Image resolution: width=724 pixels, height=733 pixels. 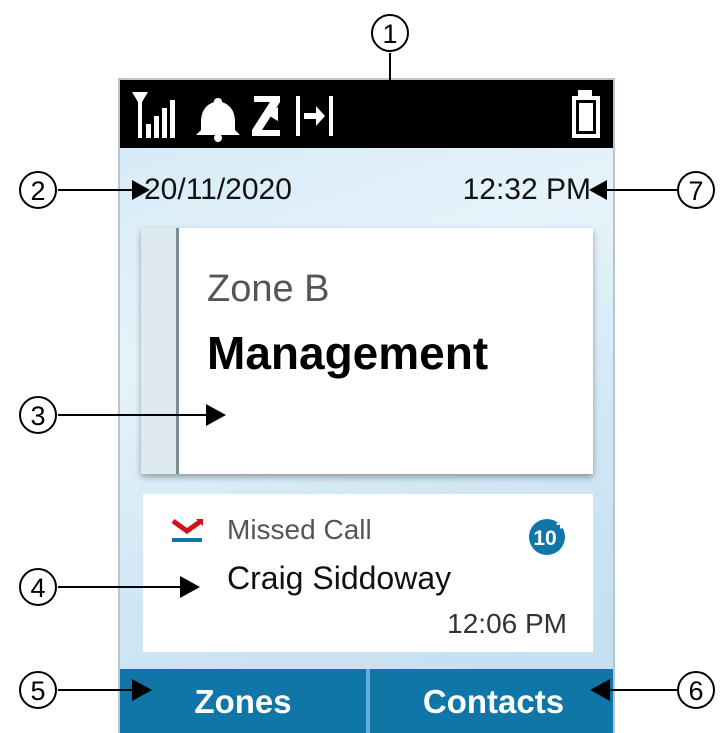 What do you see at coordinates (390, 33) in the screenshot?
I see `callout-1: 1` at bounding box center [390, 33].